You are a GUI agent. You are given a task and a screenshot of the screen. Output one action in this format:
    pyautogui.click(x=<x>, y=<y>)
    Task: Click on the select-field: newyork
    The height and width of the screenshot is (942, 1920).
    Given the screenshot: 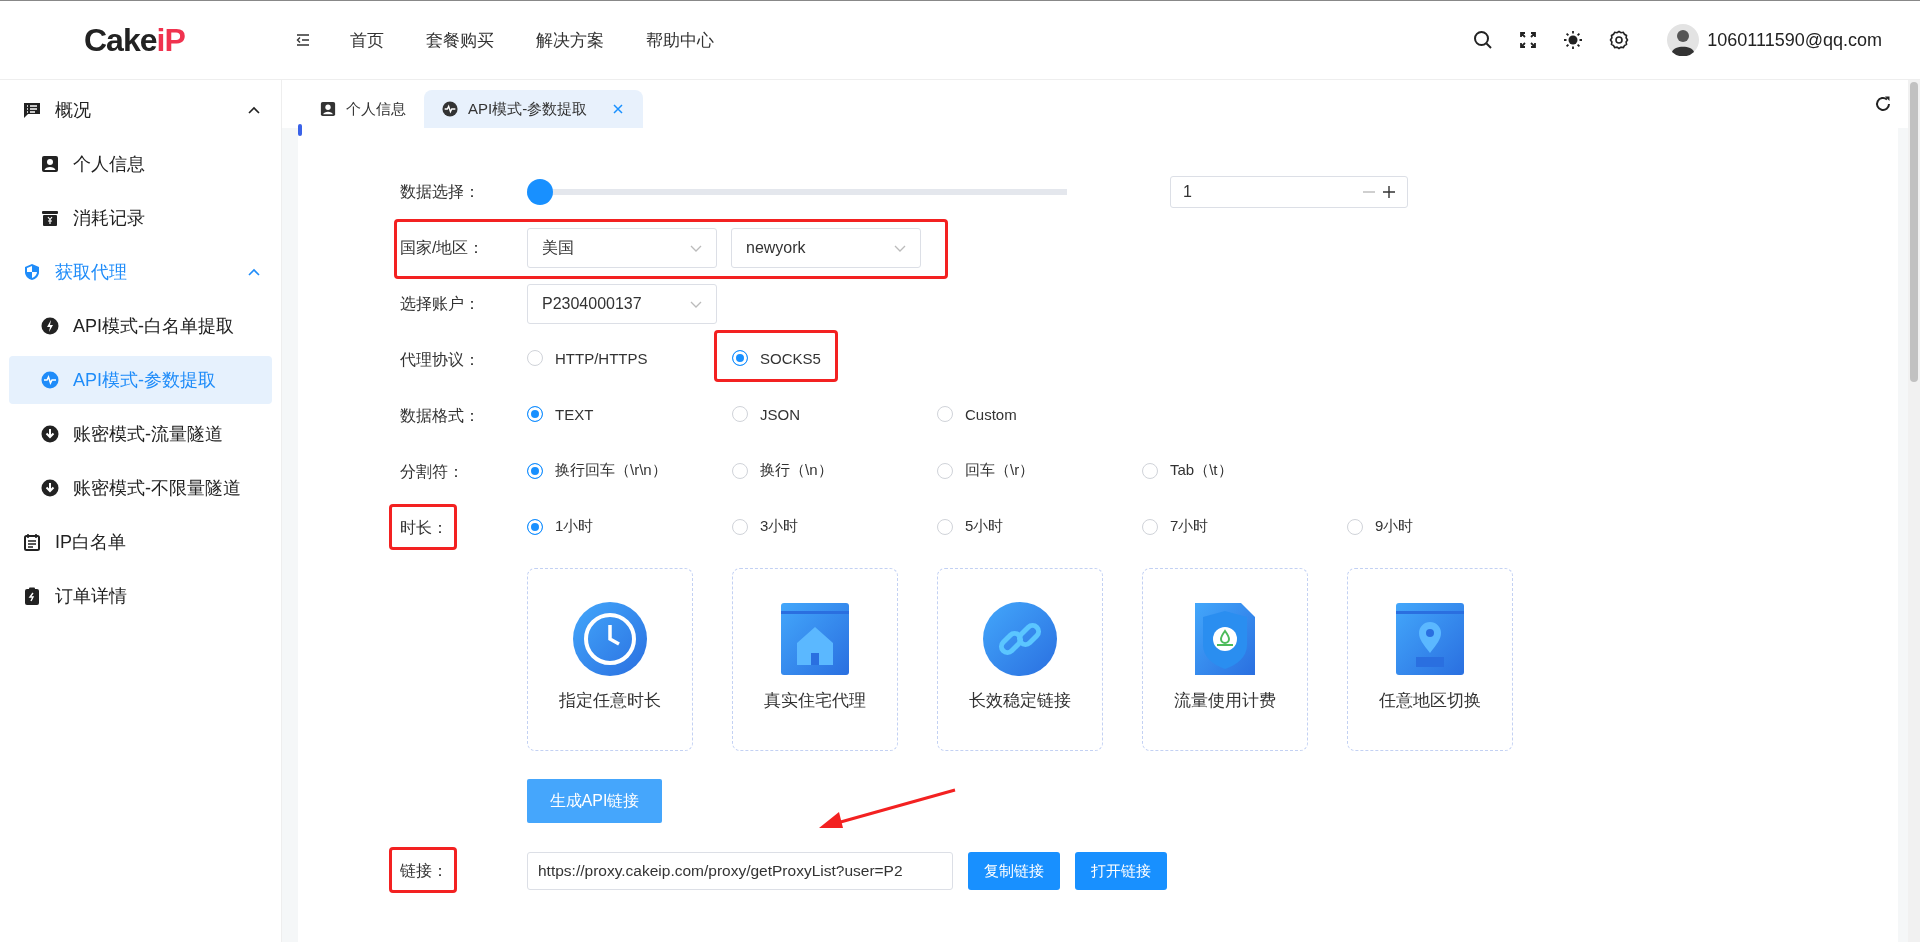 What is the action you would take?
    pyautogui.click(x=826, y=248)
    